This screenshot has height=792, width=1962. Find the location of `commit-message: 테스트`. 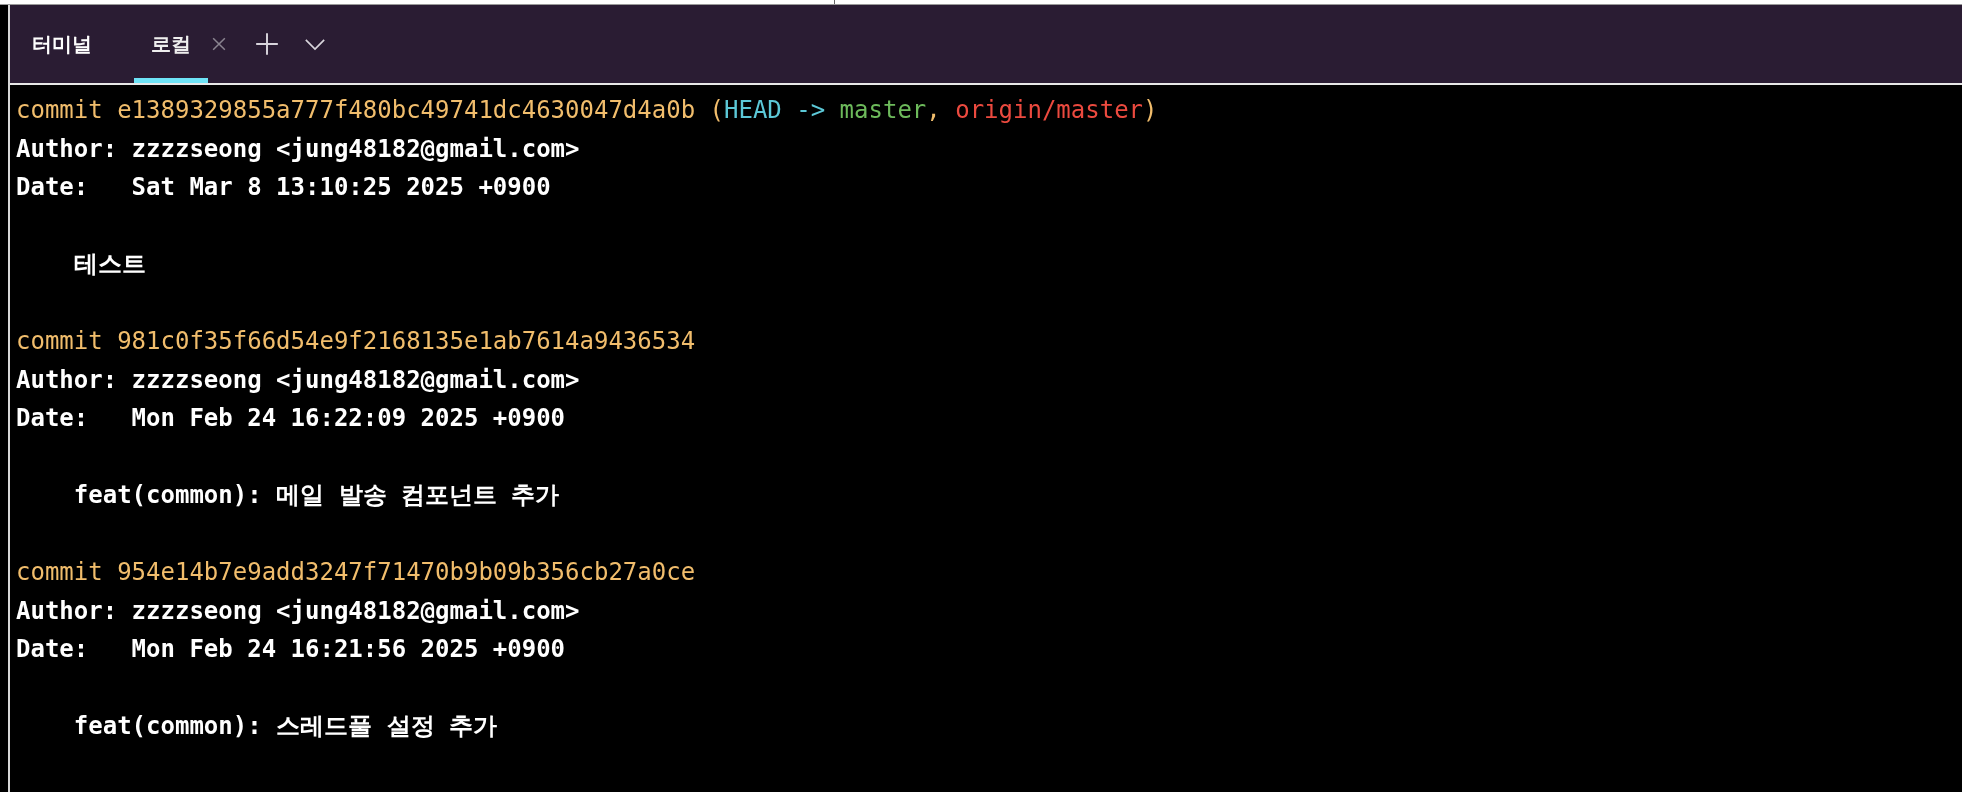

commit-message: 테스트 is located at coordinates (109, 264).